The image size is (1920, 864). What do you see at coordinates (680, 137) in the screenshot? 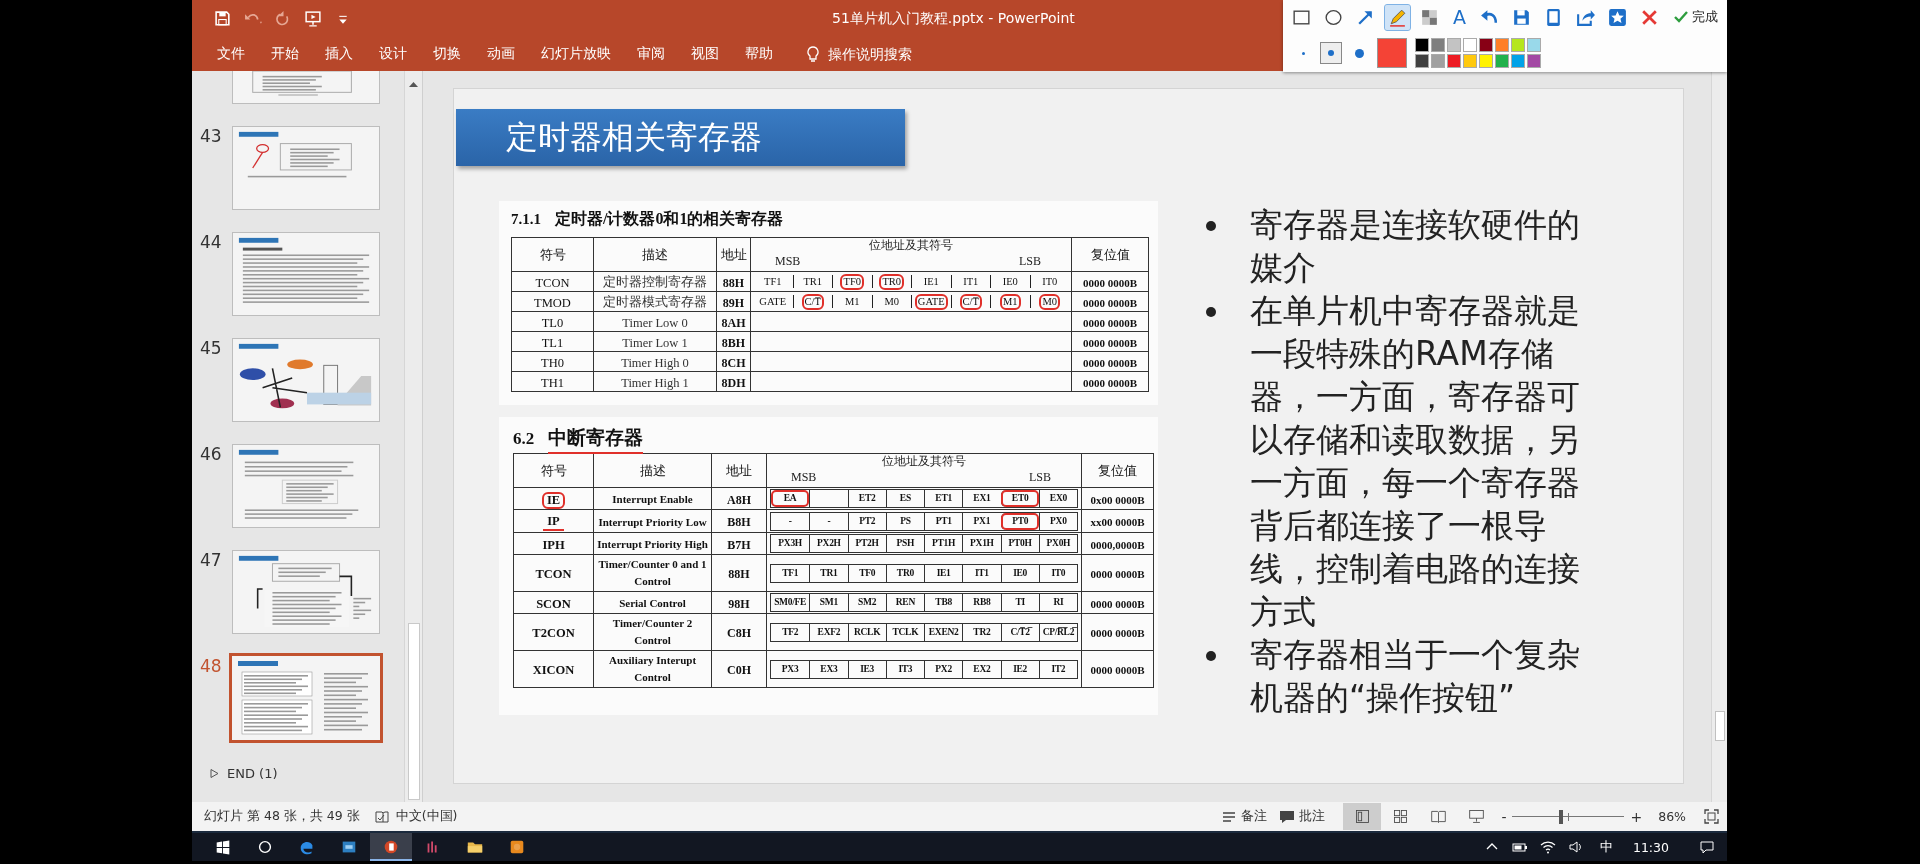
I see `slide-title: 定时器相关寄存器` at bounding box center [680, 137].